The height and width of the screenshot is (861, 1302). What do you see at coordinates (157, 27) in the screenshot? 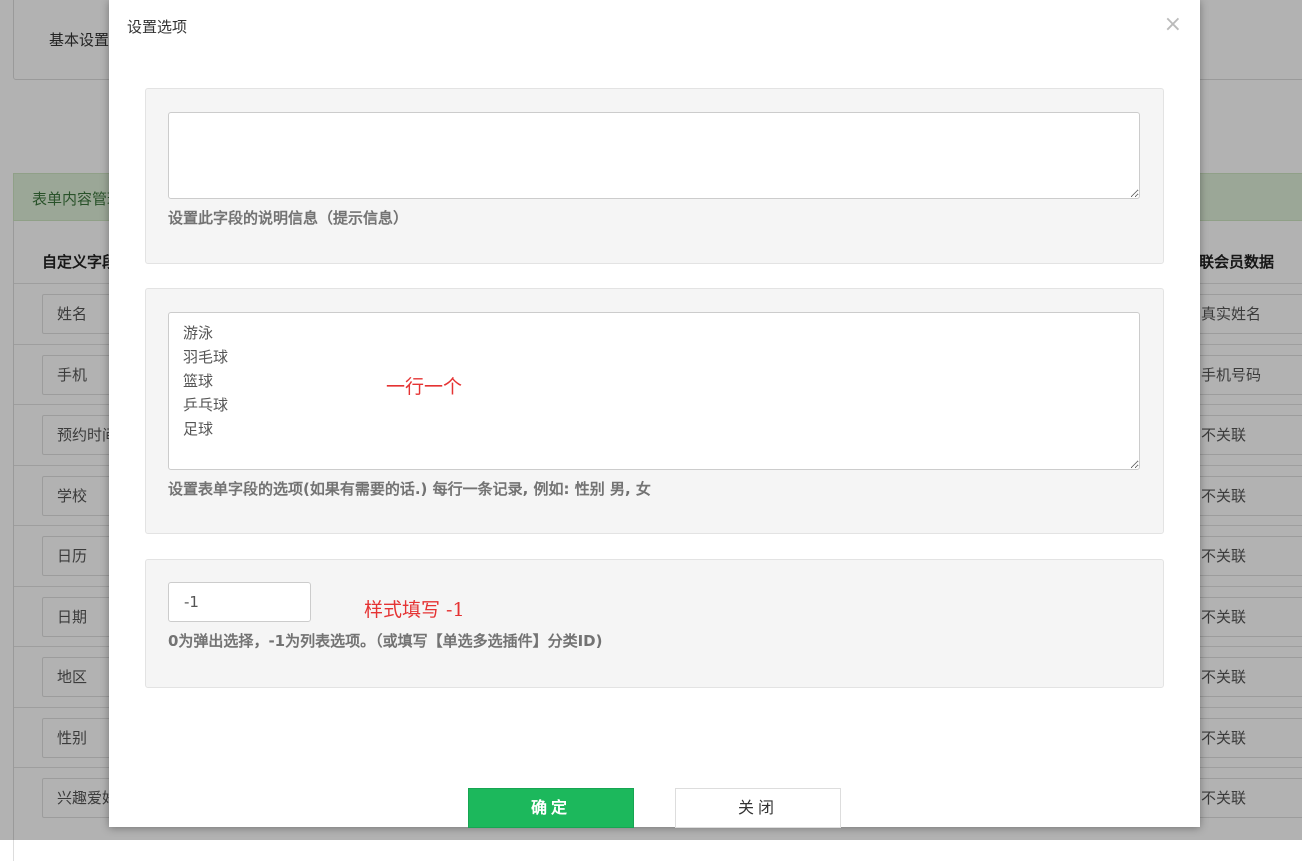
I see `dialog-title: 设置选项` at bounding box center [157, 27].